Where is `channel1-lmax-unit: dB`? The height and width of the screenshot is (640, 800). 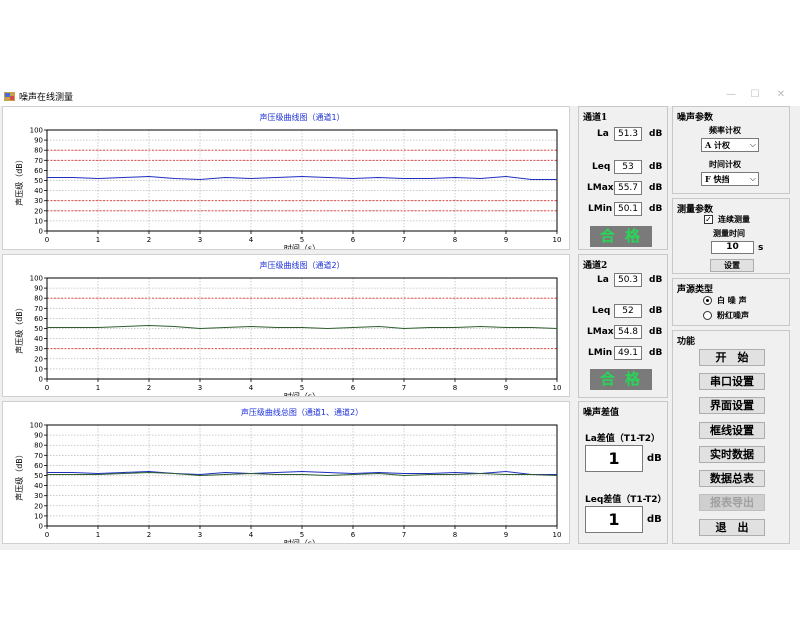
channel1-lmax-unit: dB is located at coordinates (656, 188).